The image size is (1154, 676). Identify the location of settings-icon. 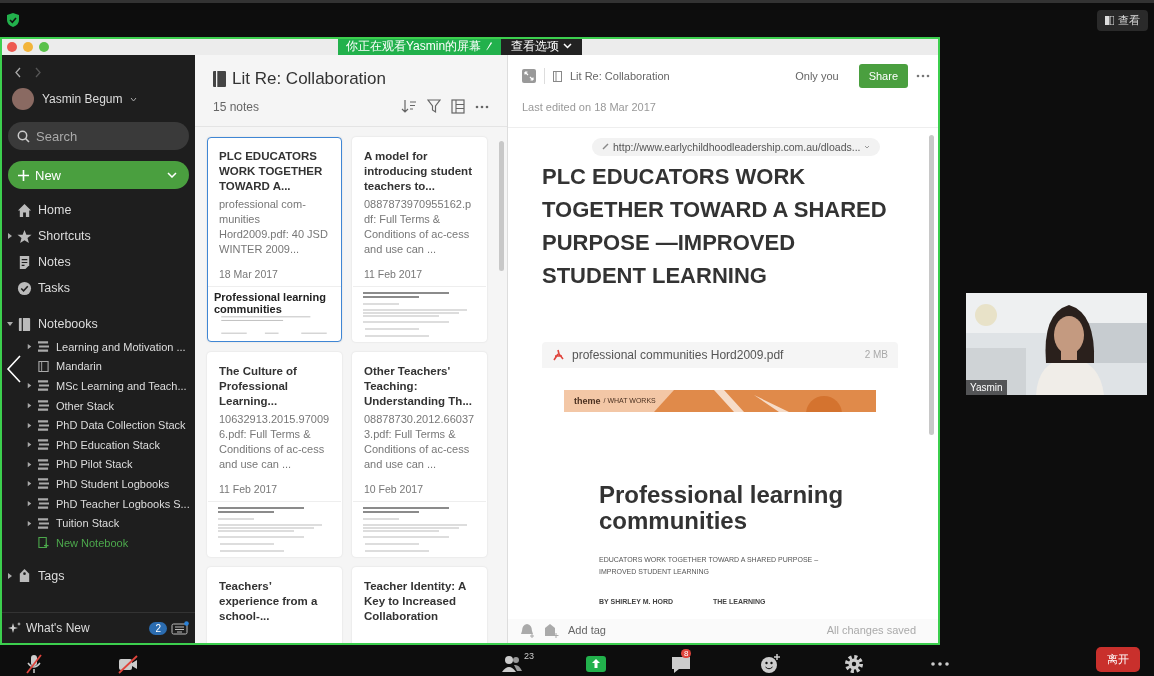
(854, 664).